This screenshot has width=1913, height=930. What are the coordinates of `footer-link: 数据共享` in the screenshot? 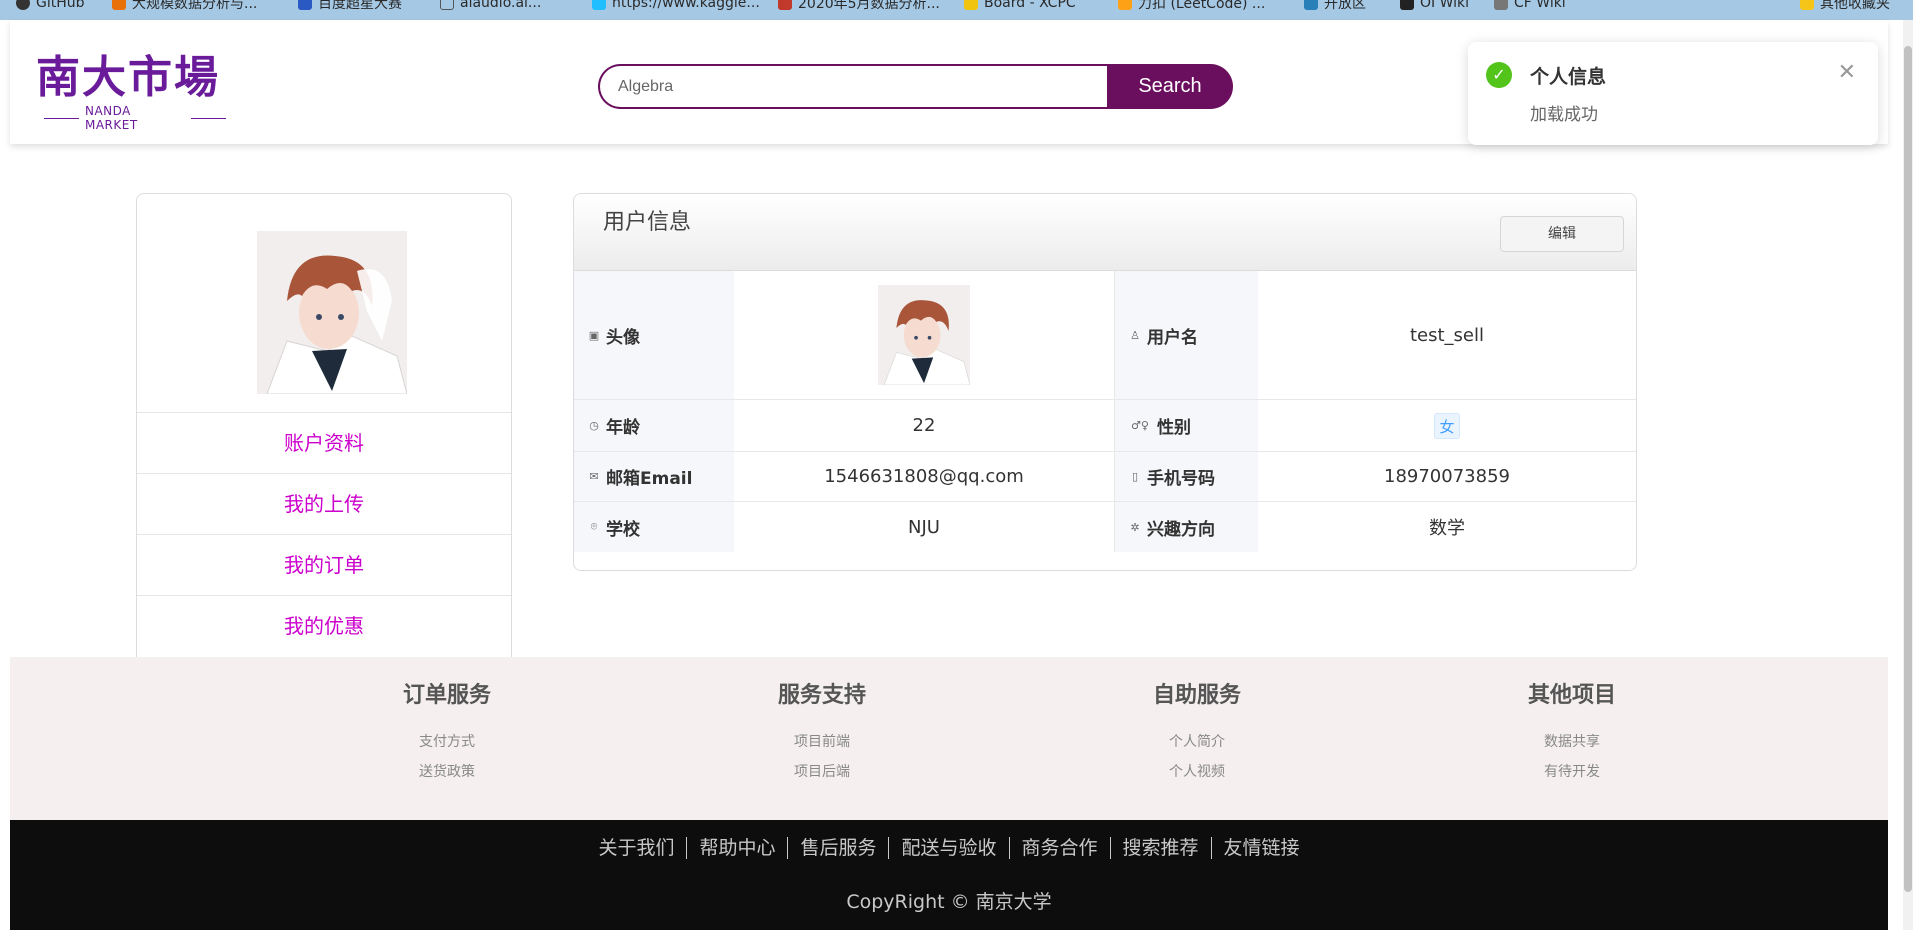 It's located at (1572, 742).